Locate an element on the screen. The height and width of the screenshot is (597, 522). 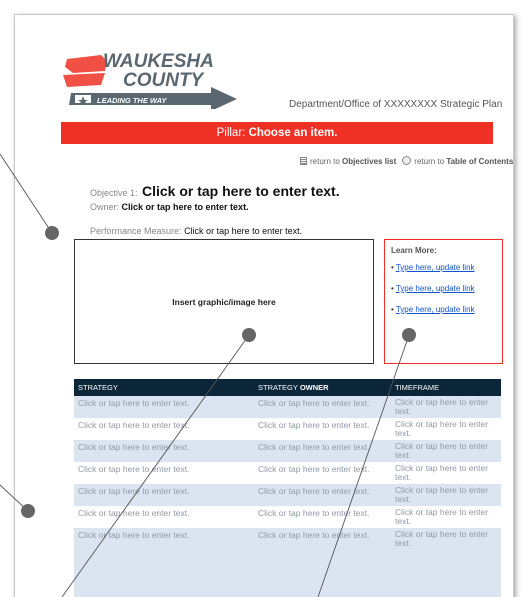
performance-measure-field: Click or tap here to enter text. is located at coordinates (243, 231).